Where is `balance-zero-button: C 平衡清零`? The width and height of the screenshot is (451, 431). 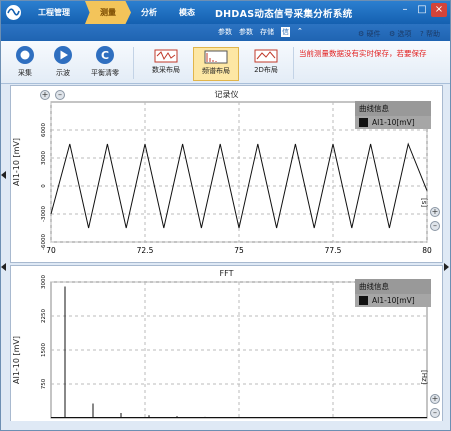
balance-zero-button: C 平衡清零 is located at coordinates (105, 63).